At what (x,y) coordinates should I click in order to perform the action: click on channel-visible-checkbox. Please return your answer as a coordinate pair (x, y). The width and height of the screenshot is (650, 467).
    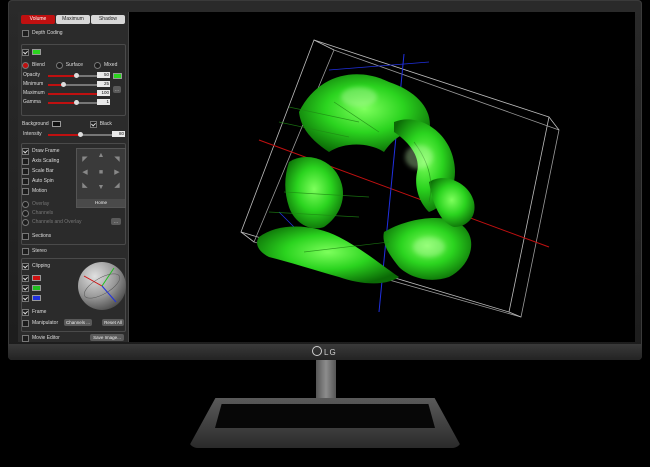
    Looking at the image, I should click on (25, 52).